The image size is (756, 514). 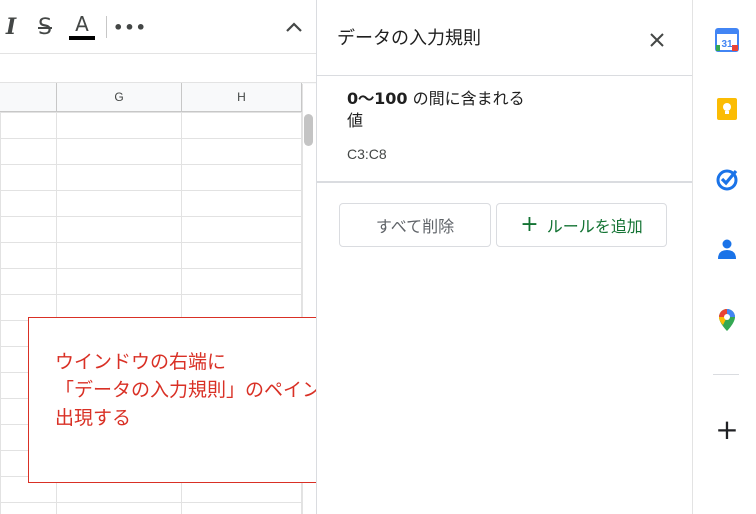 What do you see at coordinates (82, 24) in the screenshot?
I see `text-color-icon: A` at bounding box center [82, 24].